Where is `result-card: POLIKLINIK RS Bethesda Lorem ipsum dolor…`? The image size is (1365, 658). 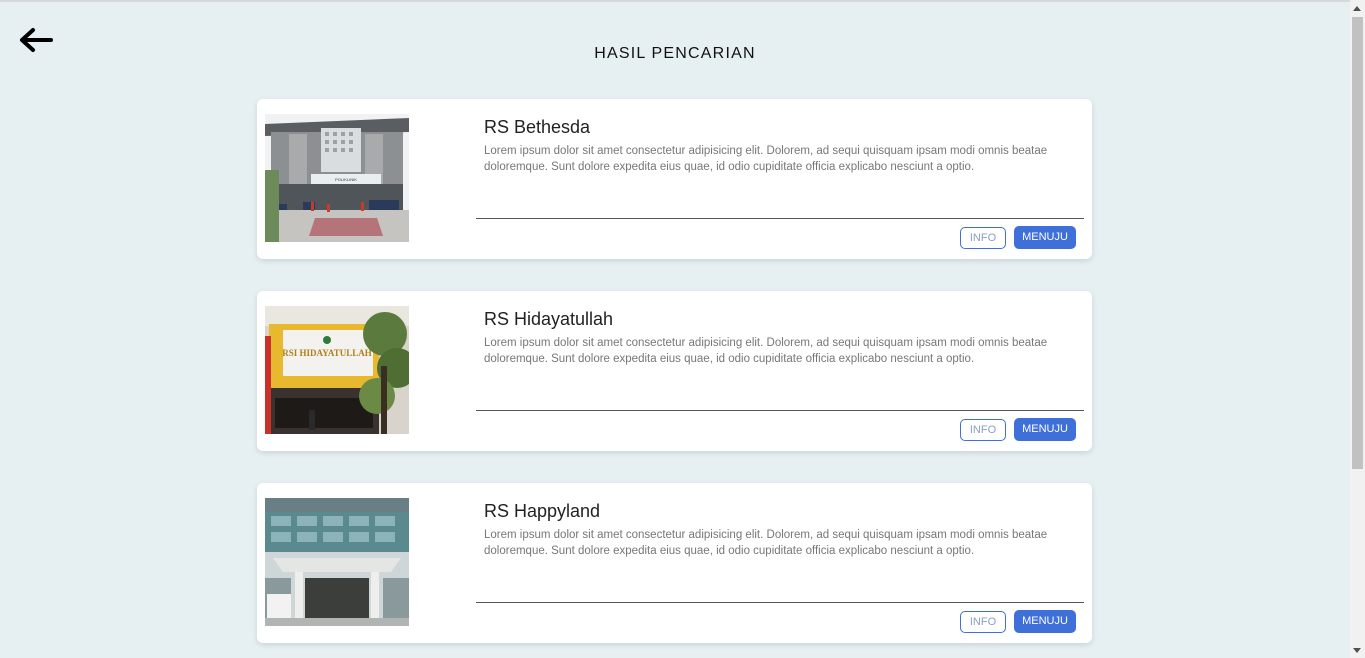
result-card: POLIKLINIK RS Bethesda Lorem ipsum dolor… is located at coordinates (674, 179).